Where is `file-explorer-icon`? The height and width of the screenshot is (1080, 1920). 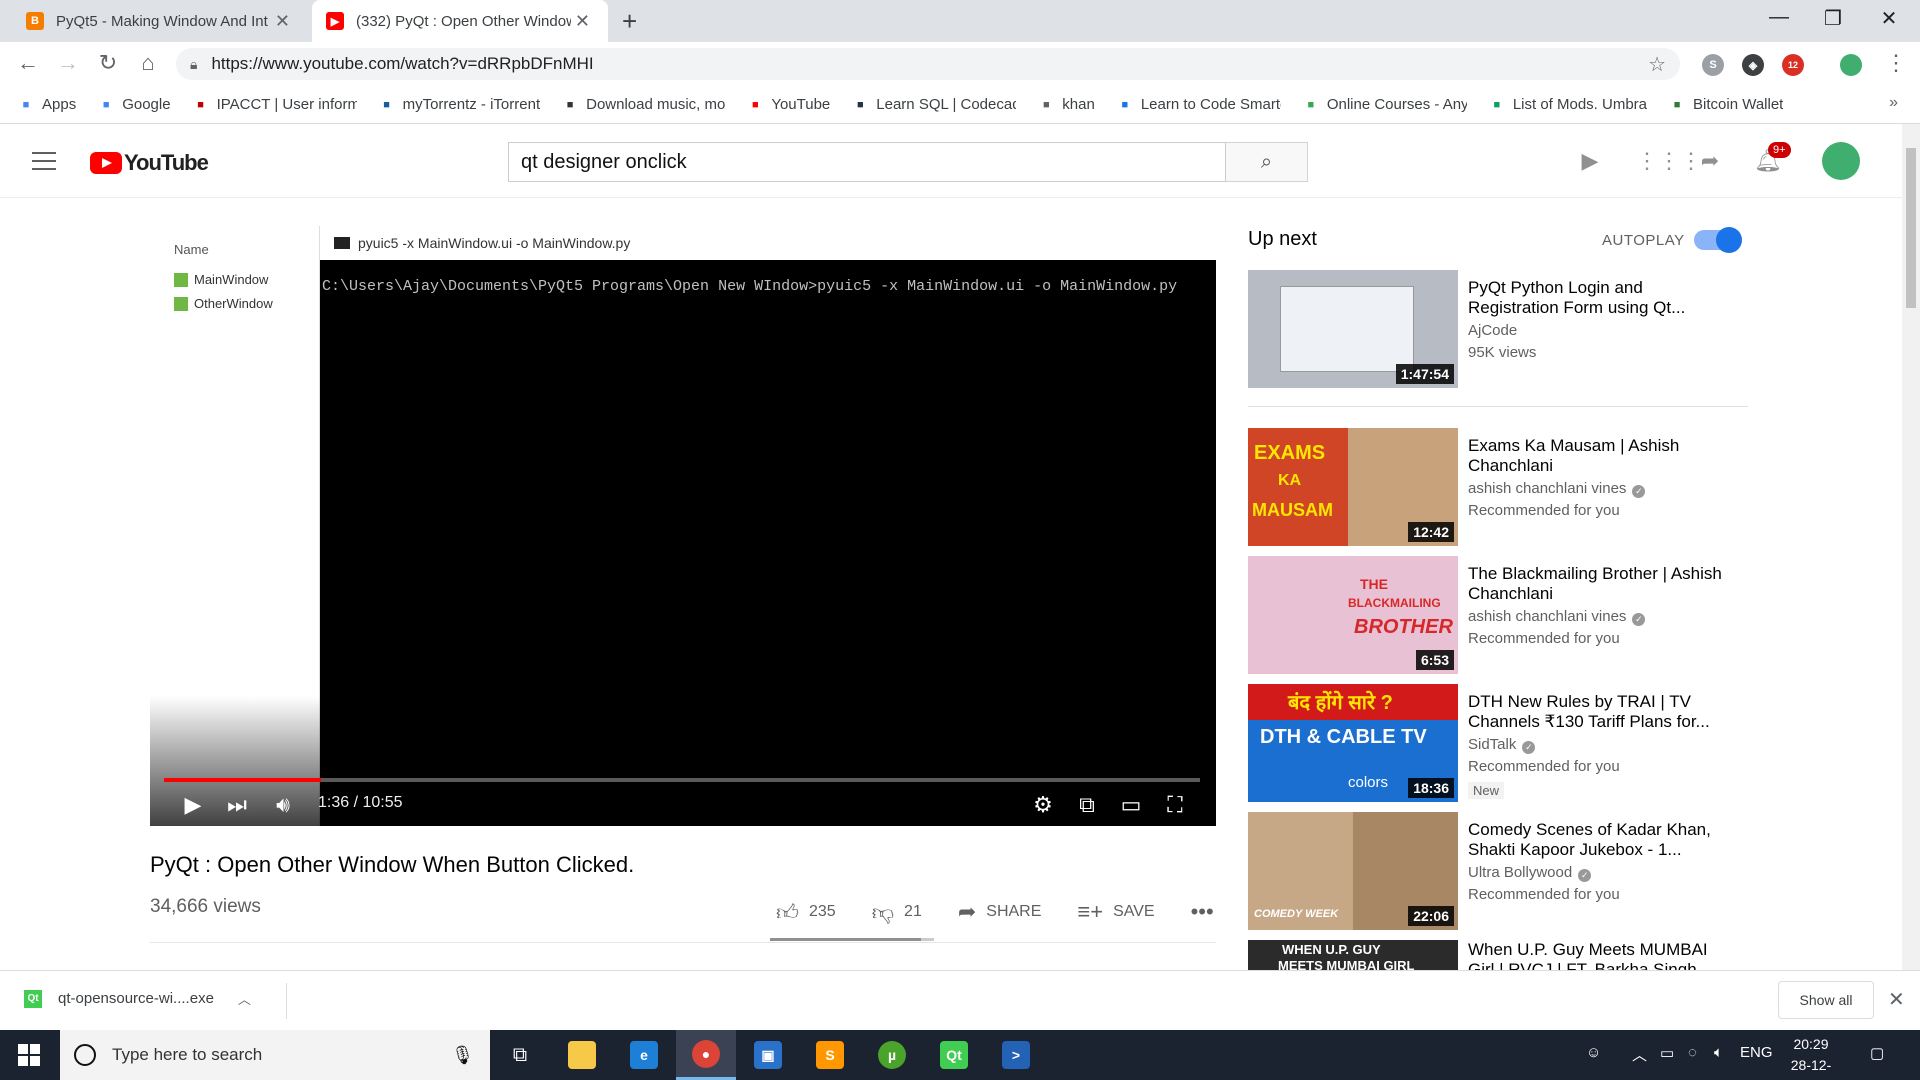
file-explorer-icon is located at coordinates (582, 1055).